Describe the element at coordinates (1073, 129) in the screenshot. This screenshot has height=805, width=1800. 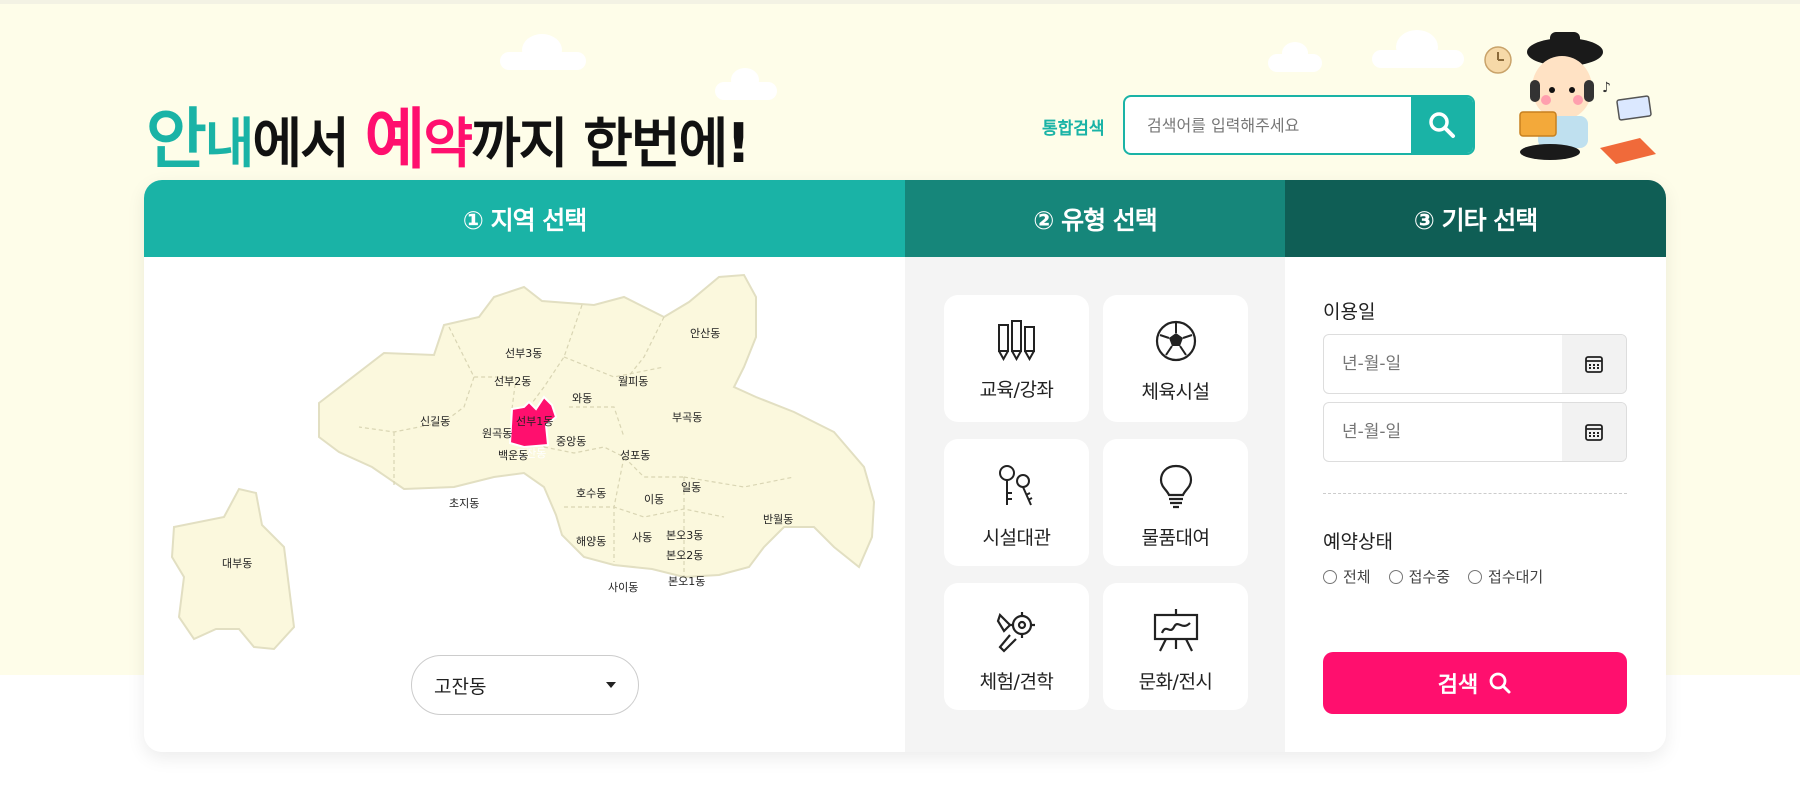
I see `search-label: 통합검색` at that location.